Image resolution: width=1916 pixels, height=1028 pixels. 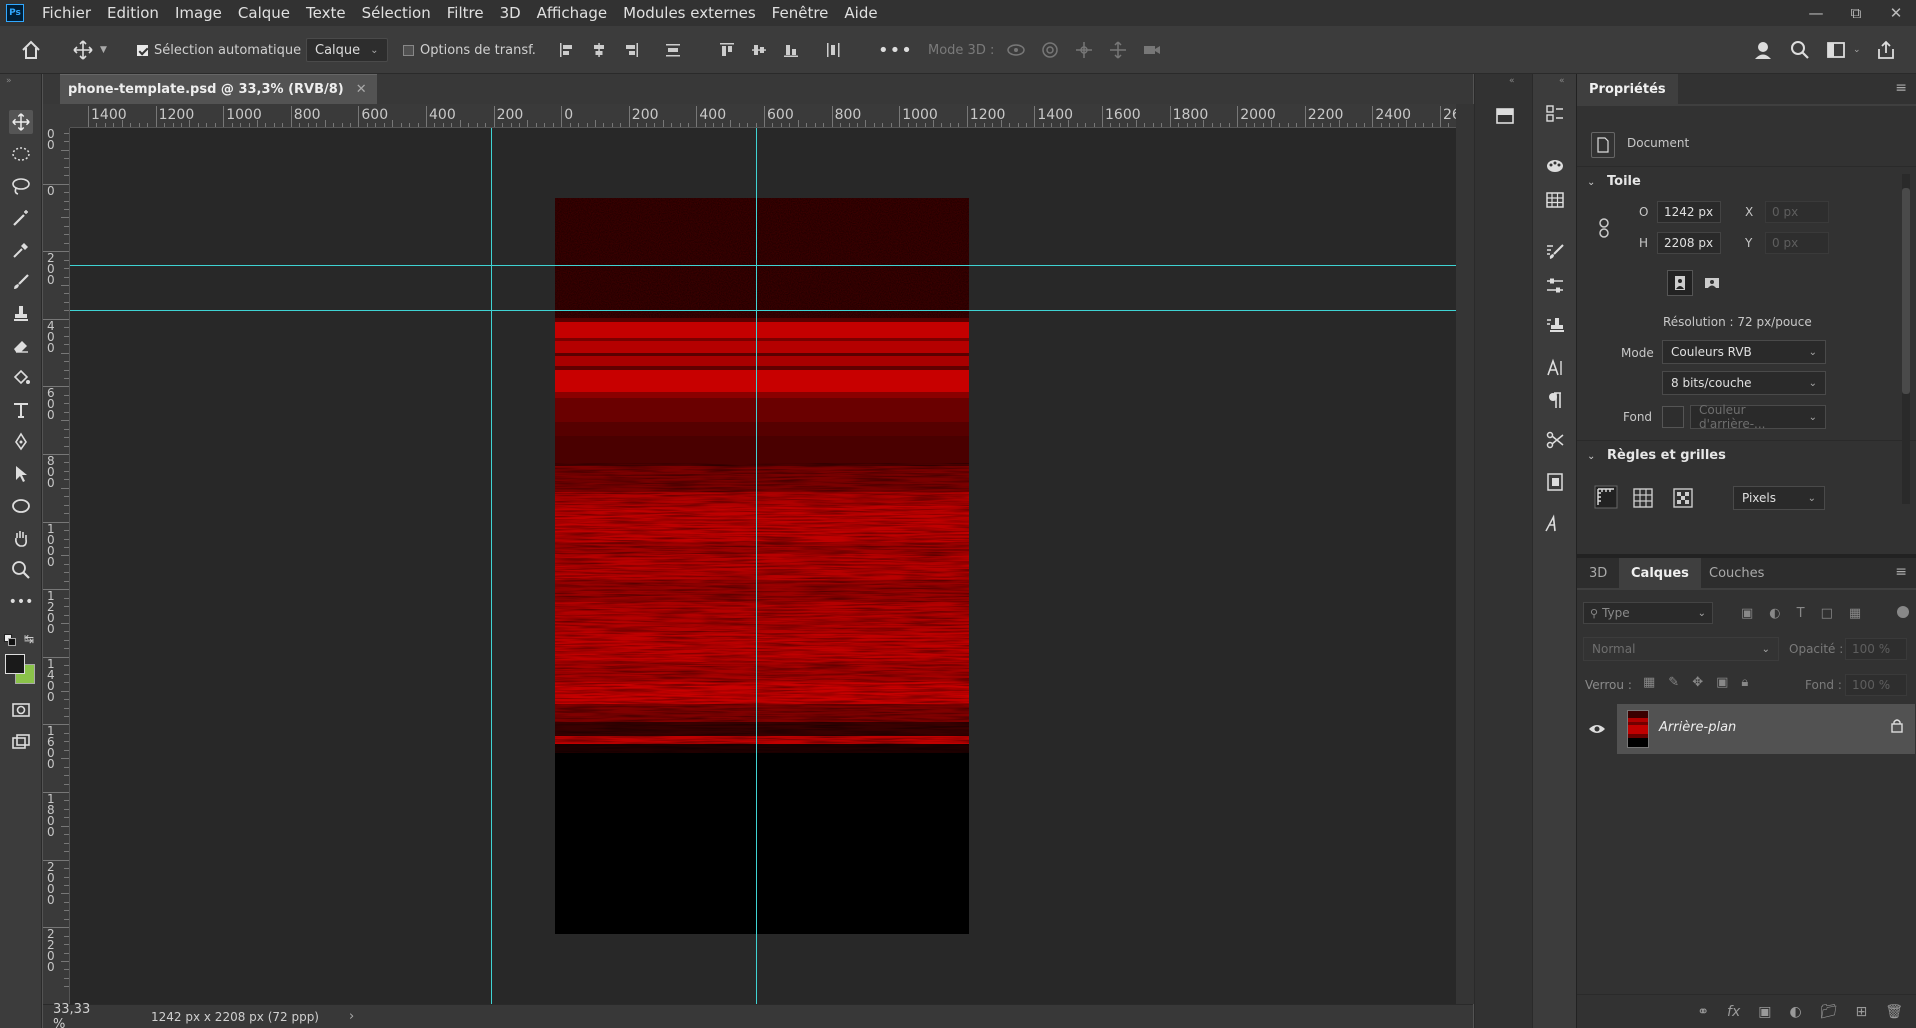 What do you see at coordinates (1774, 613) in the screenshot?
I see `filter-adjustment-icon: ◐` at bounding box center [1774, 613].